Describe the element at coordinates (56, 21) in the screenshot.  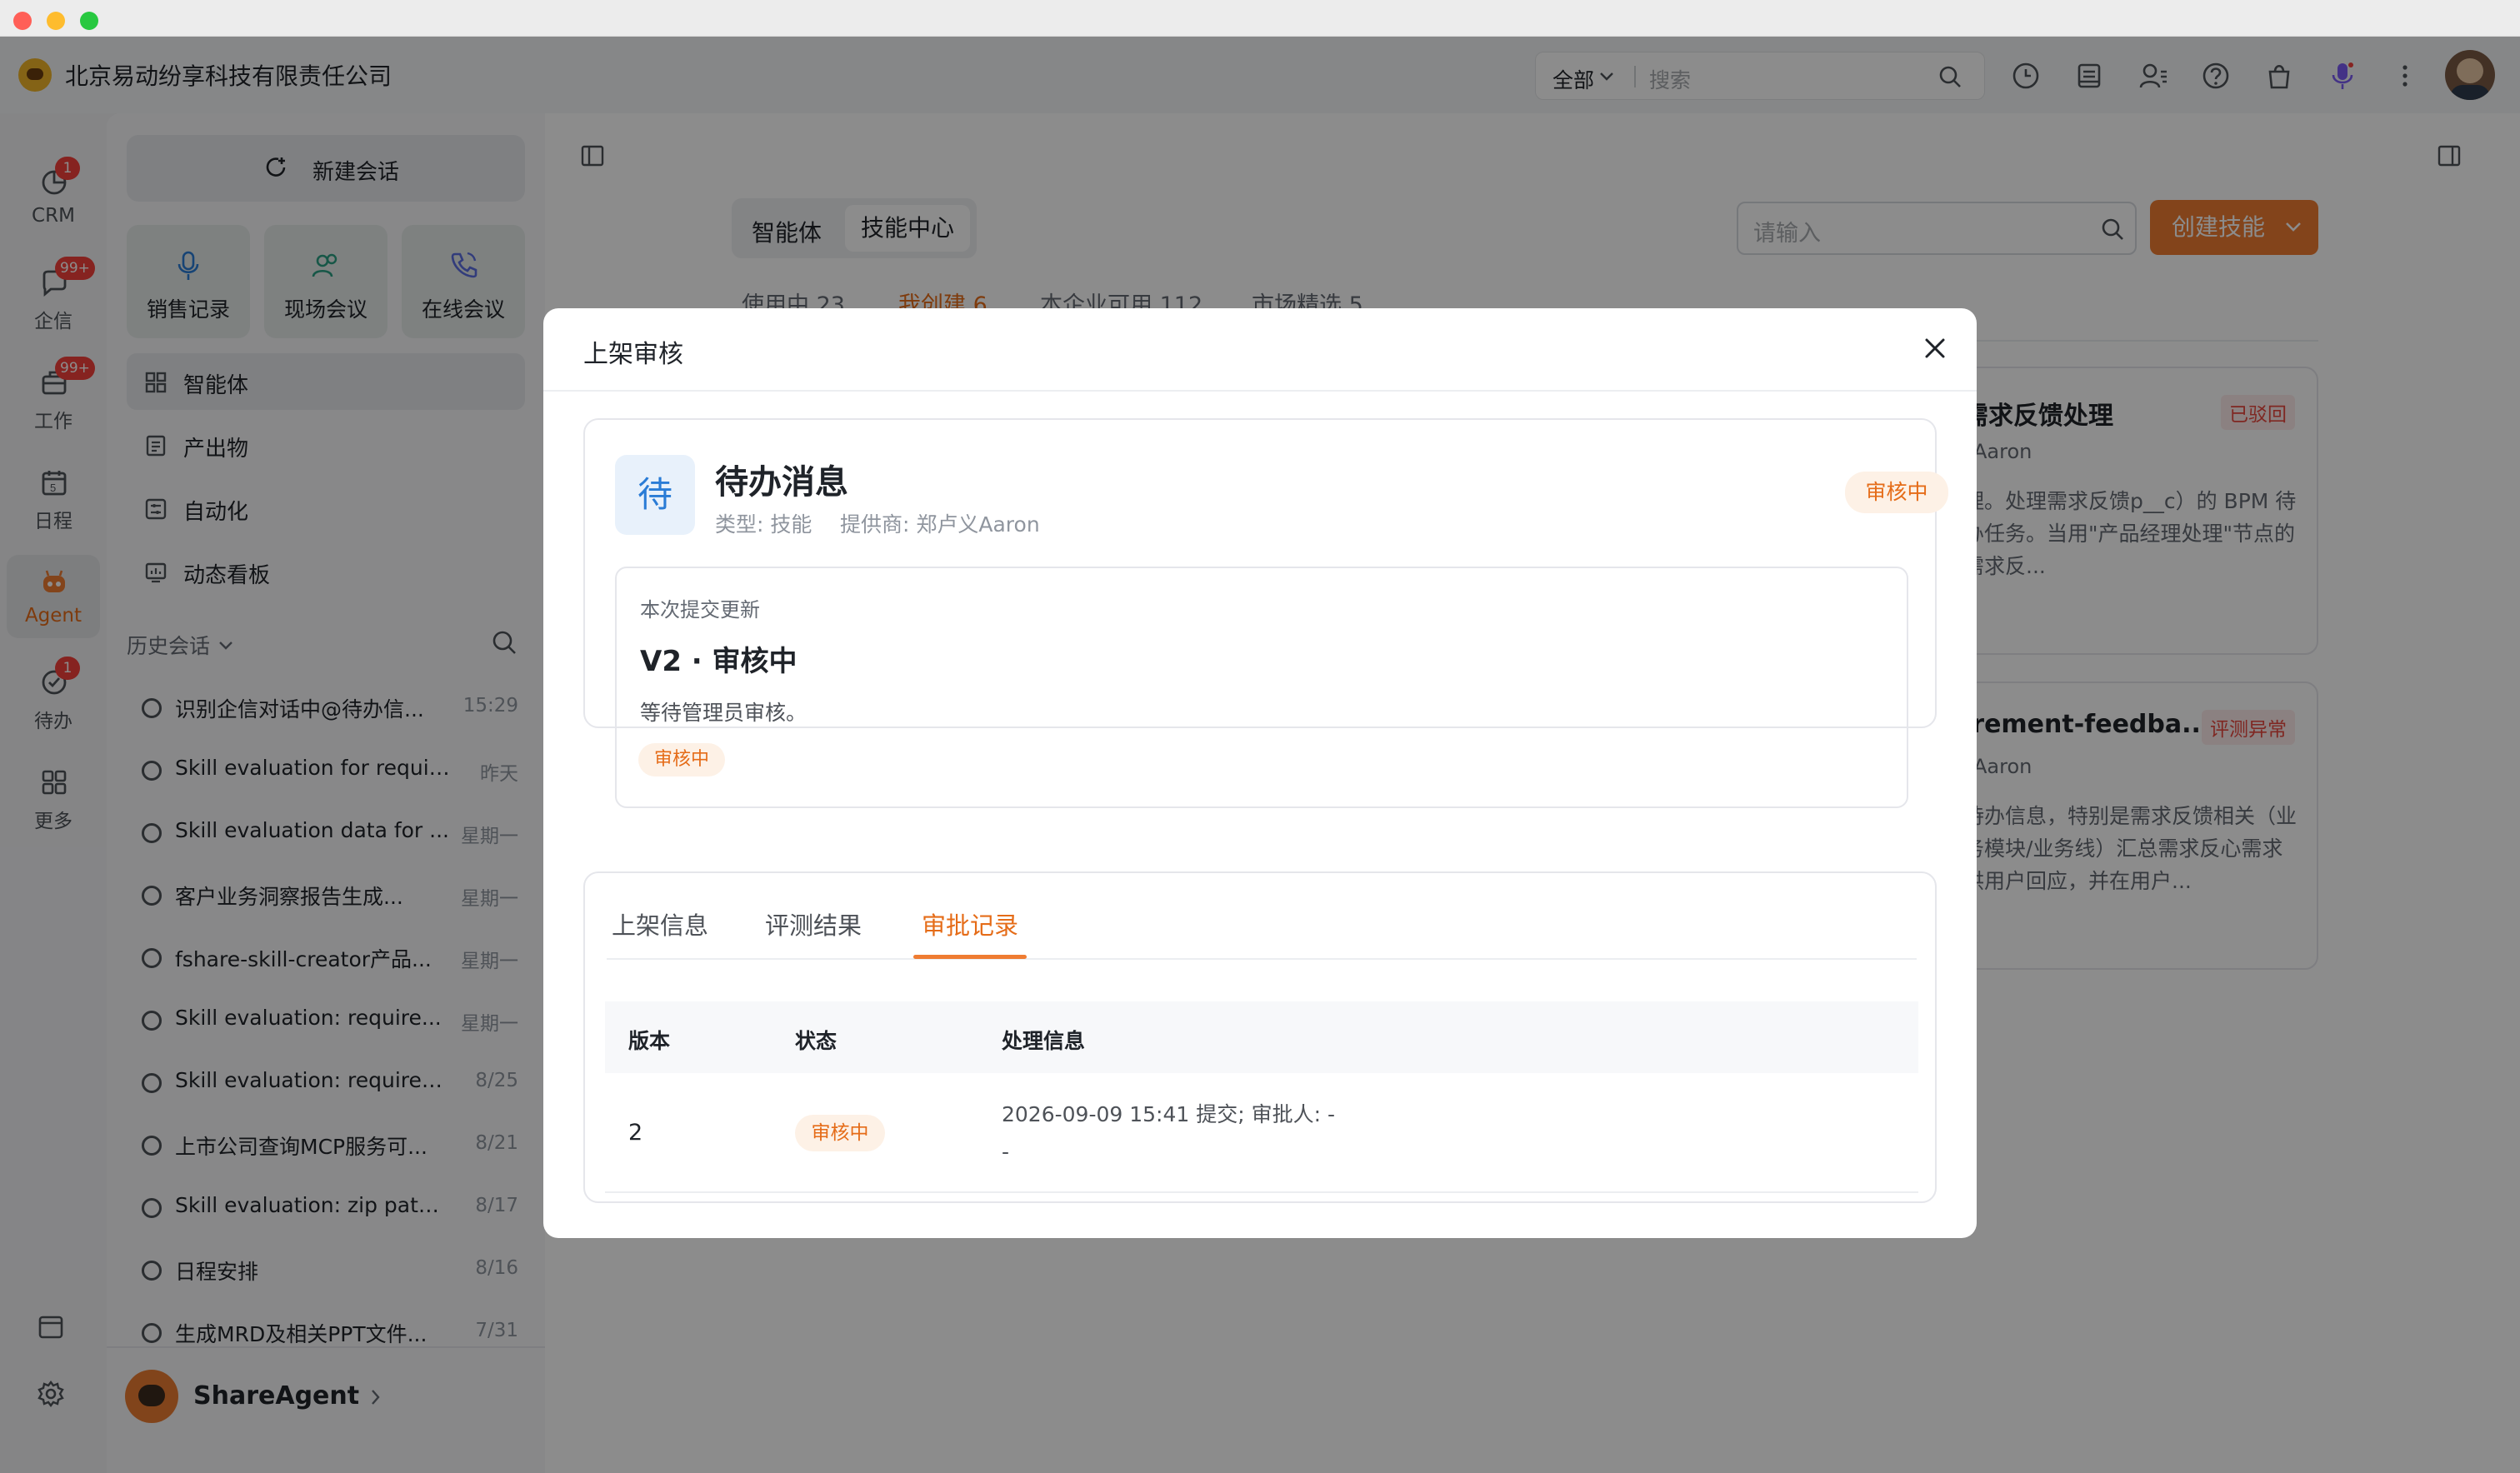
I see `minimize-window-button` at that location.